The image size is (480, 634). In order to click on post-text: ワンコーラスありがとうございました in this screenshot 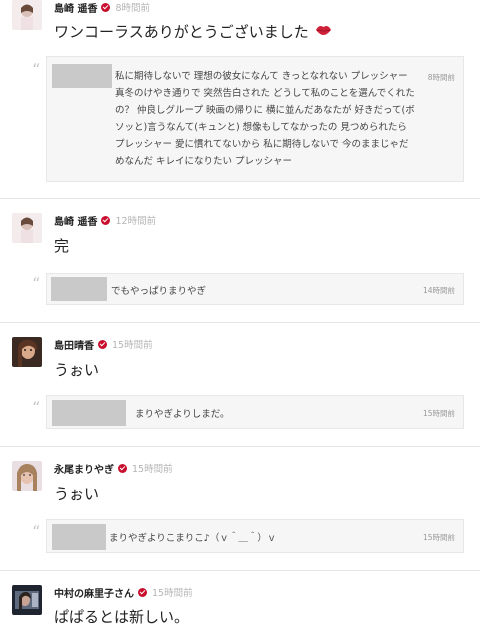, I will do `click(181, 31)`.